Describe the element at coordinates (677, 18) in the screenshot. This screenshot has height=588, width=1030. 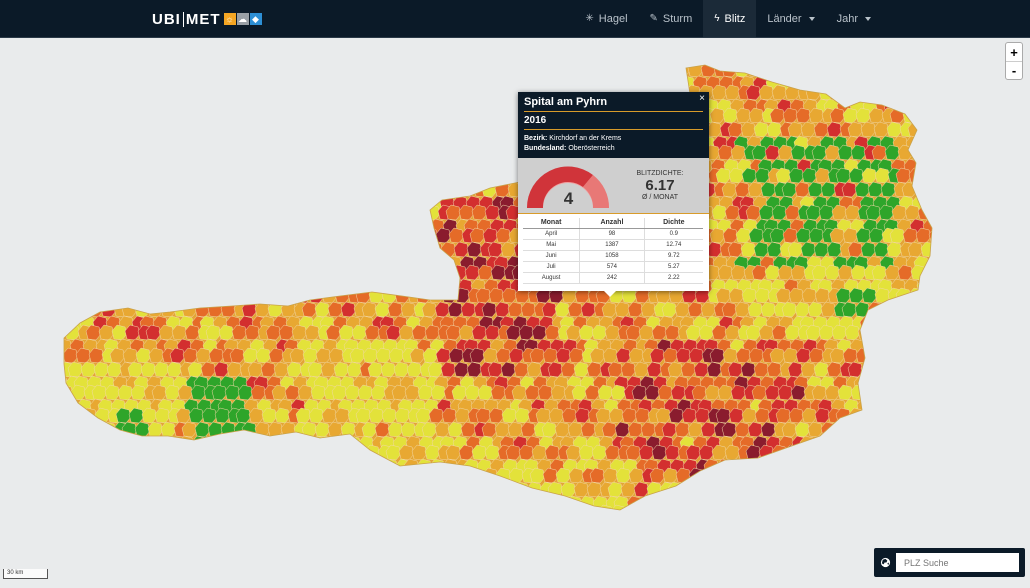
I see `nav-label: Sturm` at that location.